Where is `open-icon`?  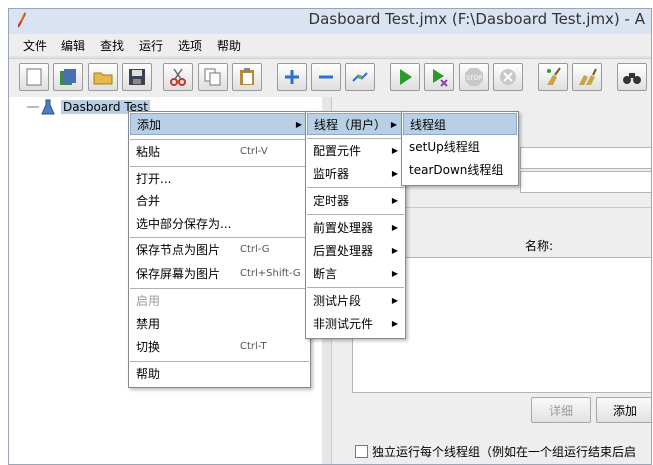
open-icon is located at coordinates (103, 78).